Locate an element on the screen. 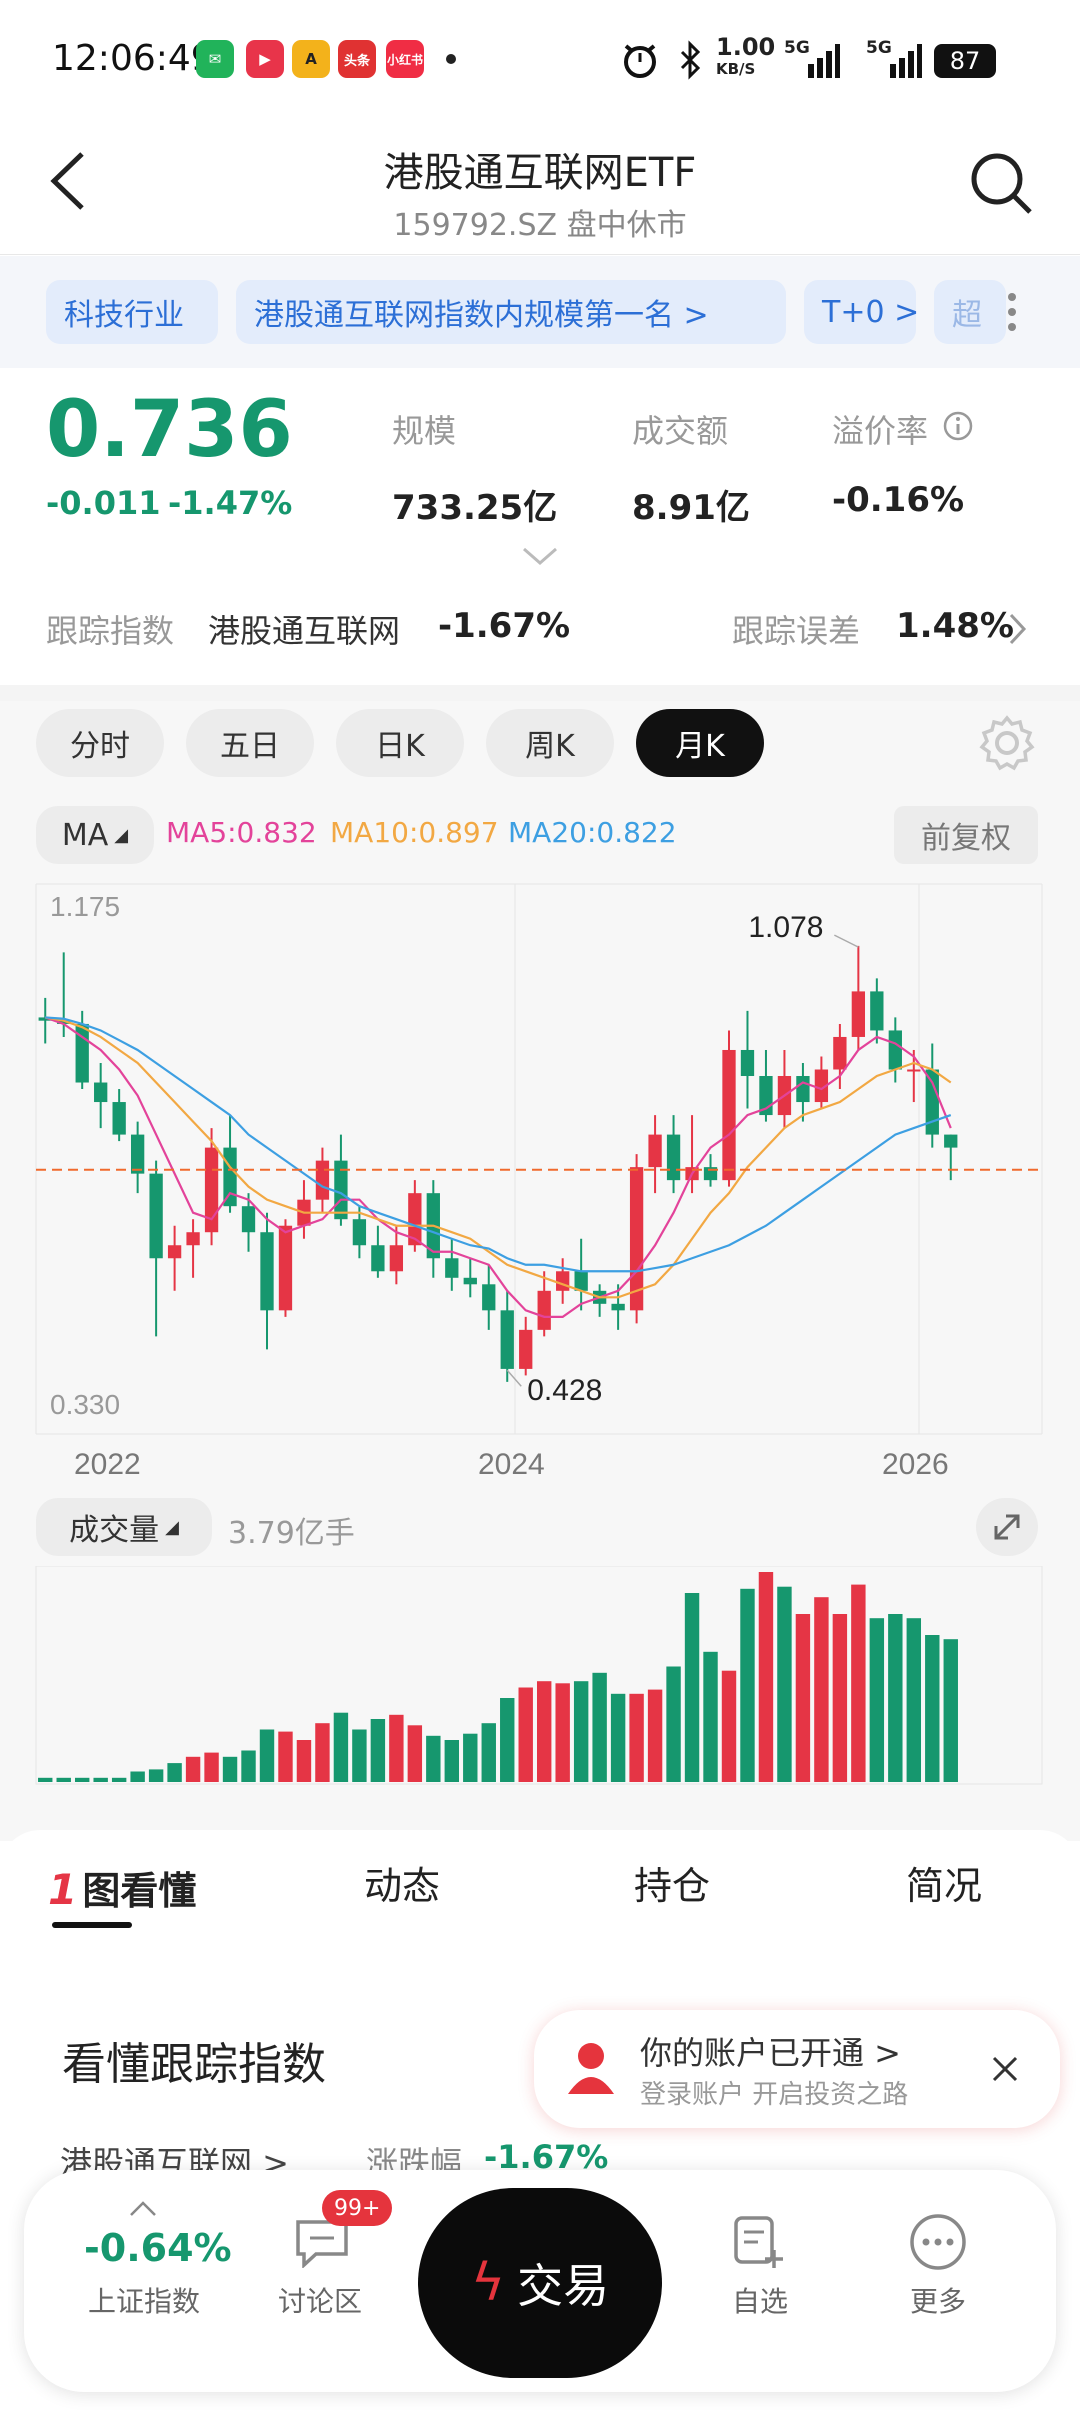 This screenshot has width=1080, height=2412. period-tab-weekly: 周K is located at coordinates (550, 743).